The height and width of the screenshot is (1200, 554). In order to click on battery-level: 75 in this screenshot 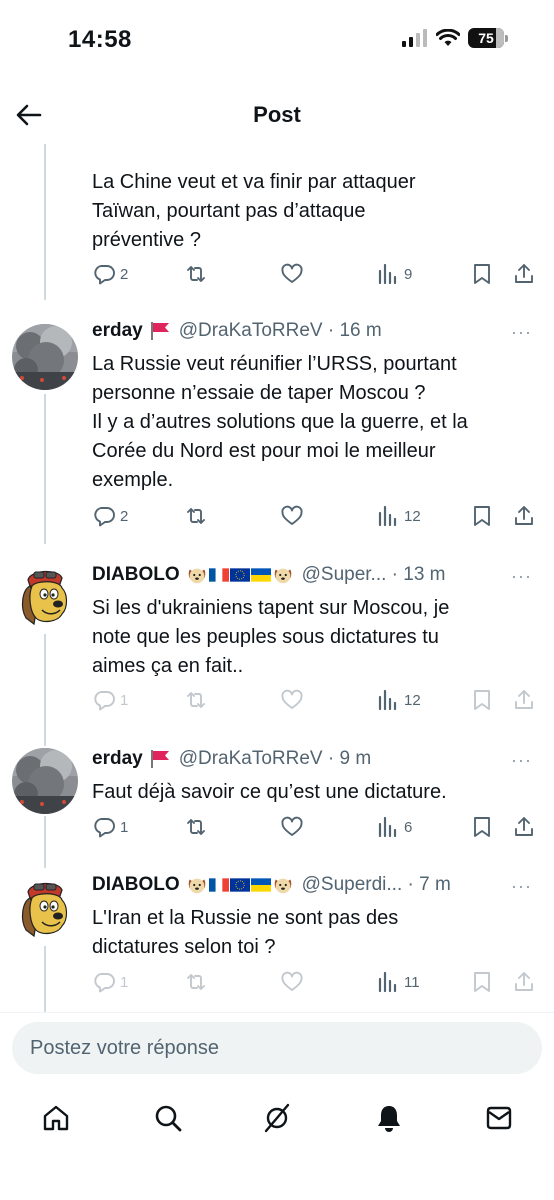, I will do `click(486, 38)`.